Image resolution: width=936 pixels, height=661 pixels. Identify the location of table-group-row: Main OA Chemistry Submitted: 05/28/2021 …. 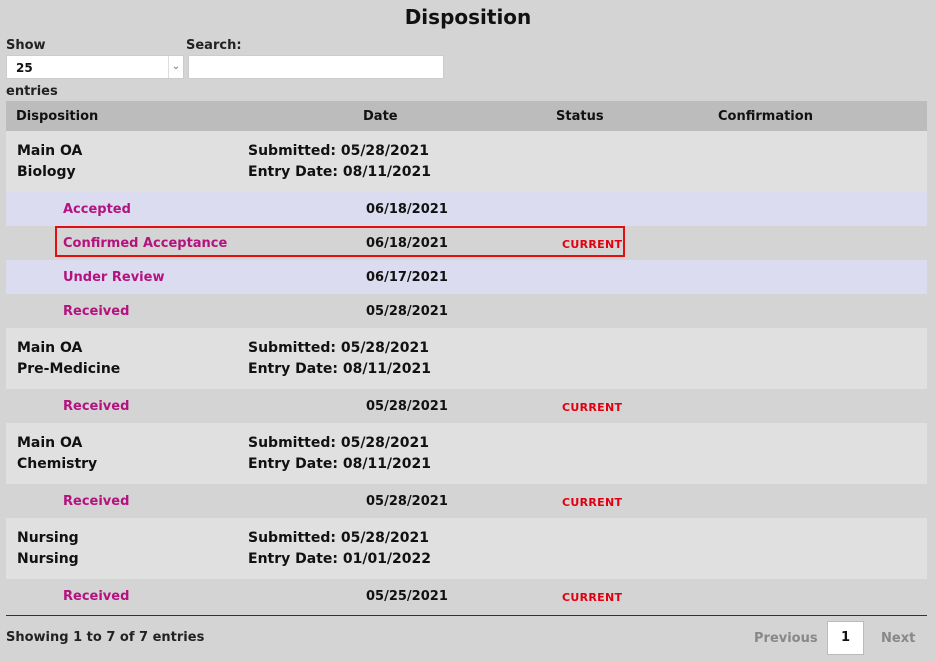
(466, 453).